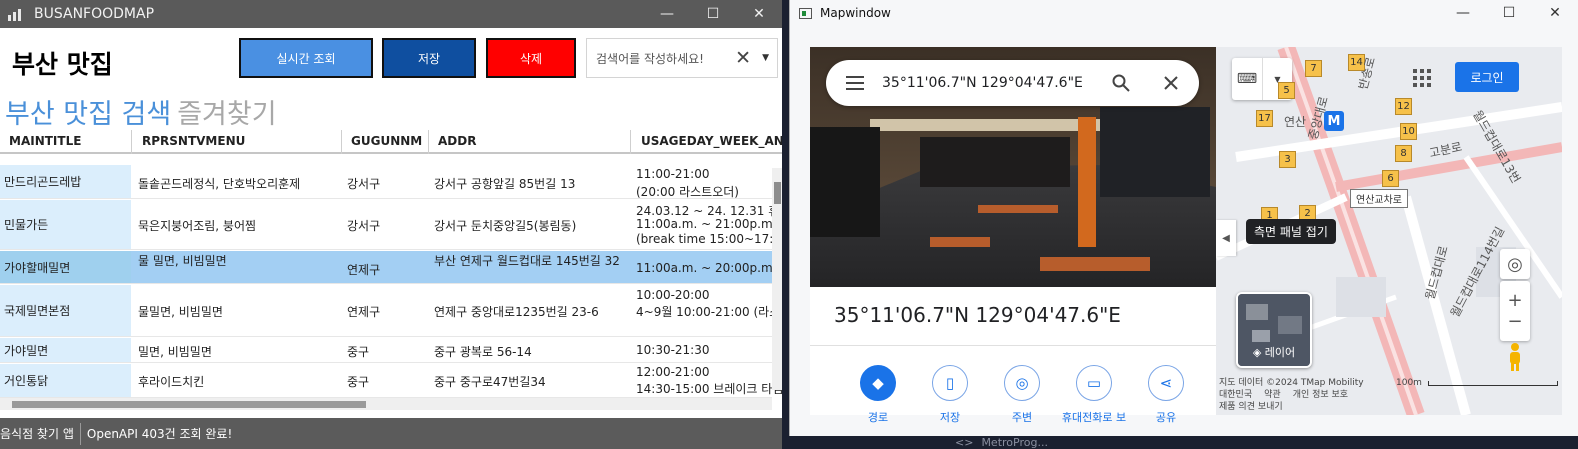  I want to click on cell-usage: 11:00a.m. ~ 20:00p.m., so click(706, 268).